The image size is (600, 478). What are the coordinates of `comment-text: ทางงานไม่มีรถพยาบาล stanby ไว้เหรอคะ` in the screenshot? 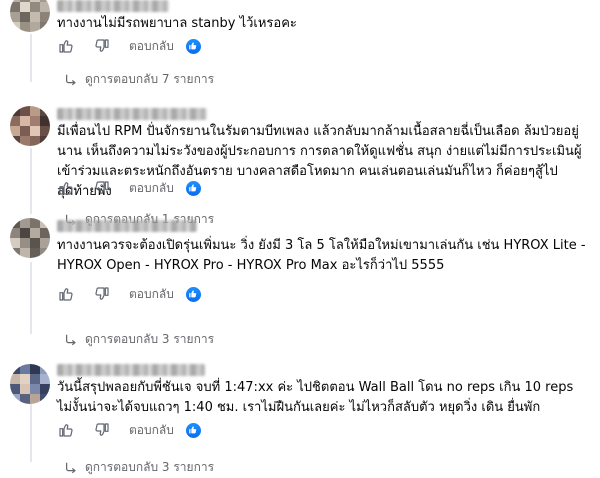 It's located at (177, 23).